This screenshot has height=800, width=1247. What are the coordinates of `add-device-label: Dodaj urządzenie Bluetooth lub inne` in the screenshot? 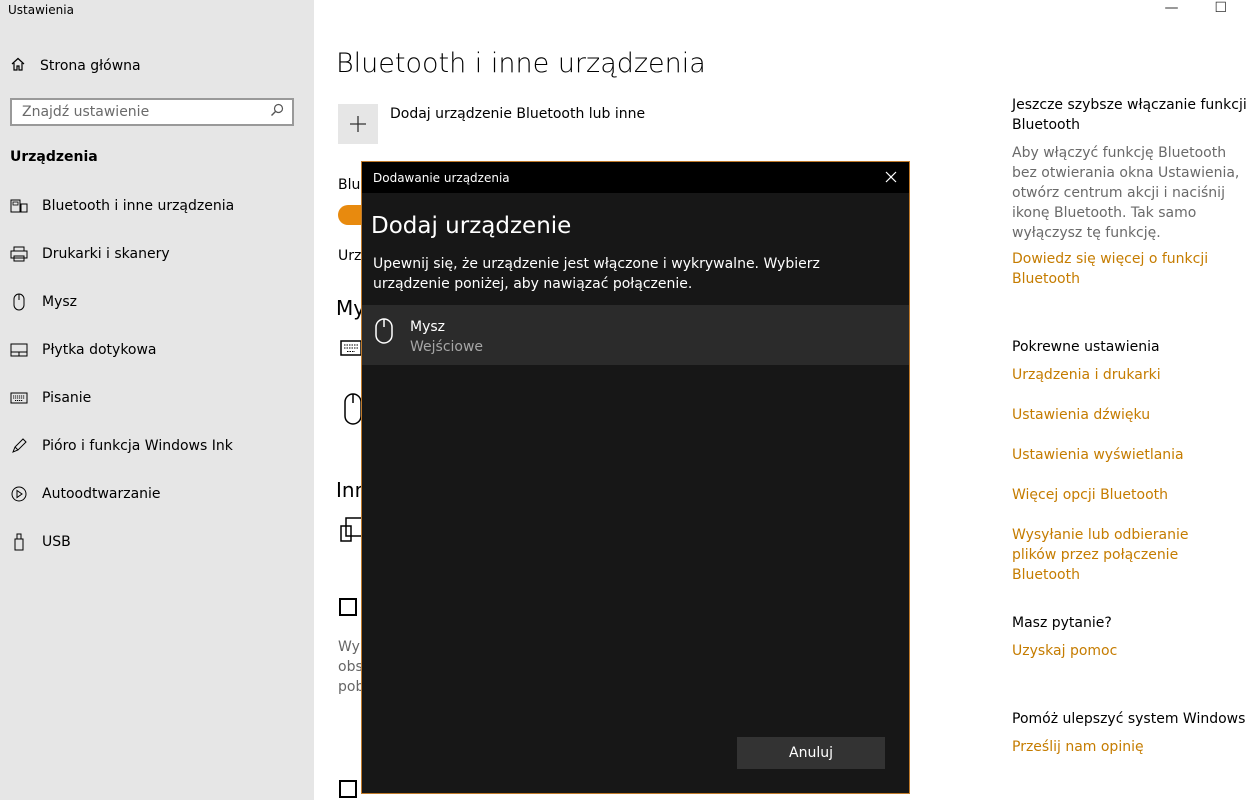 It's located at (518, 114).